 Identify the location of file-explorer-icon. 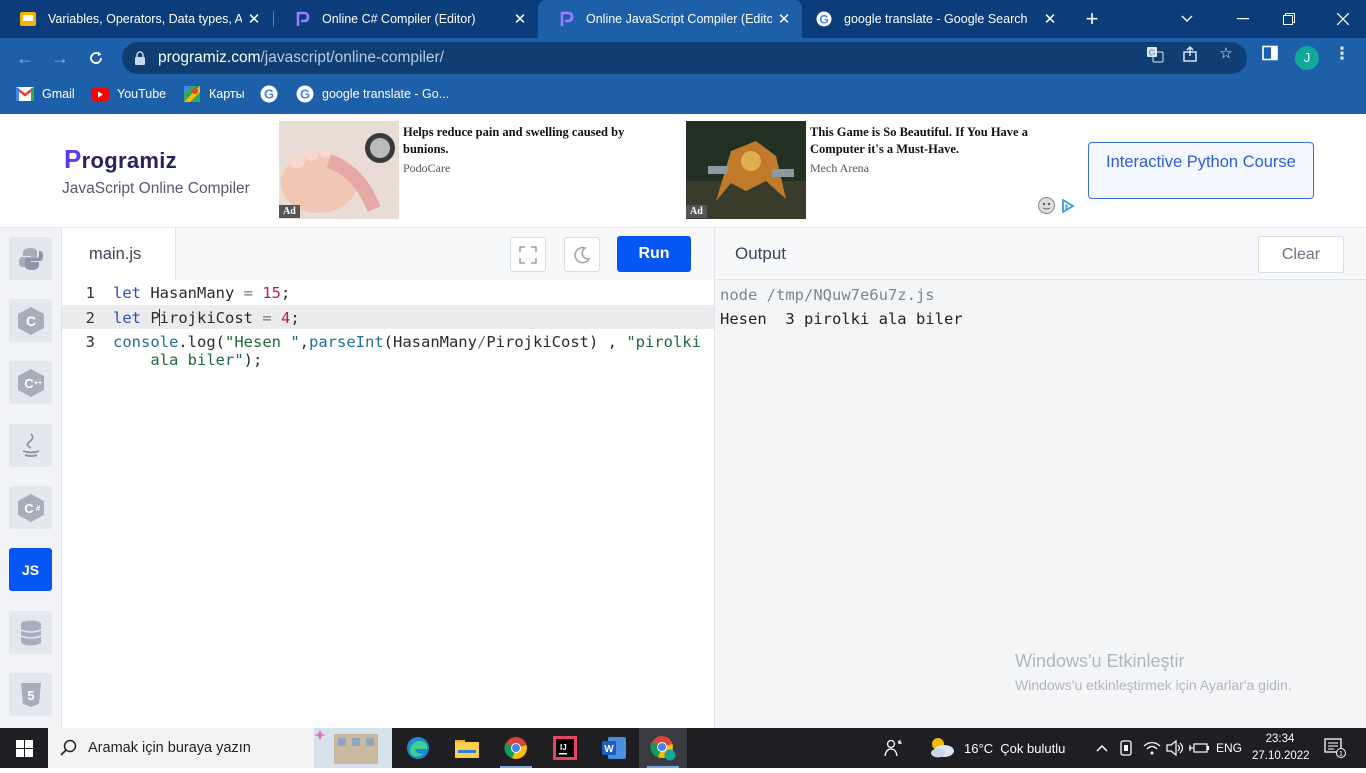
(467, 748).